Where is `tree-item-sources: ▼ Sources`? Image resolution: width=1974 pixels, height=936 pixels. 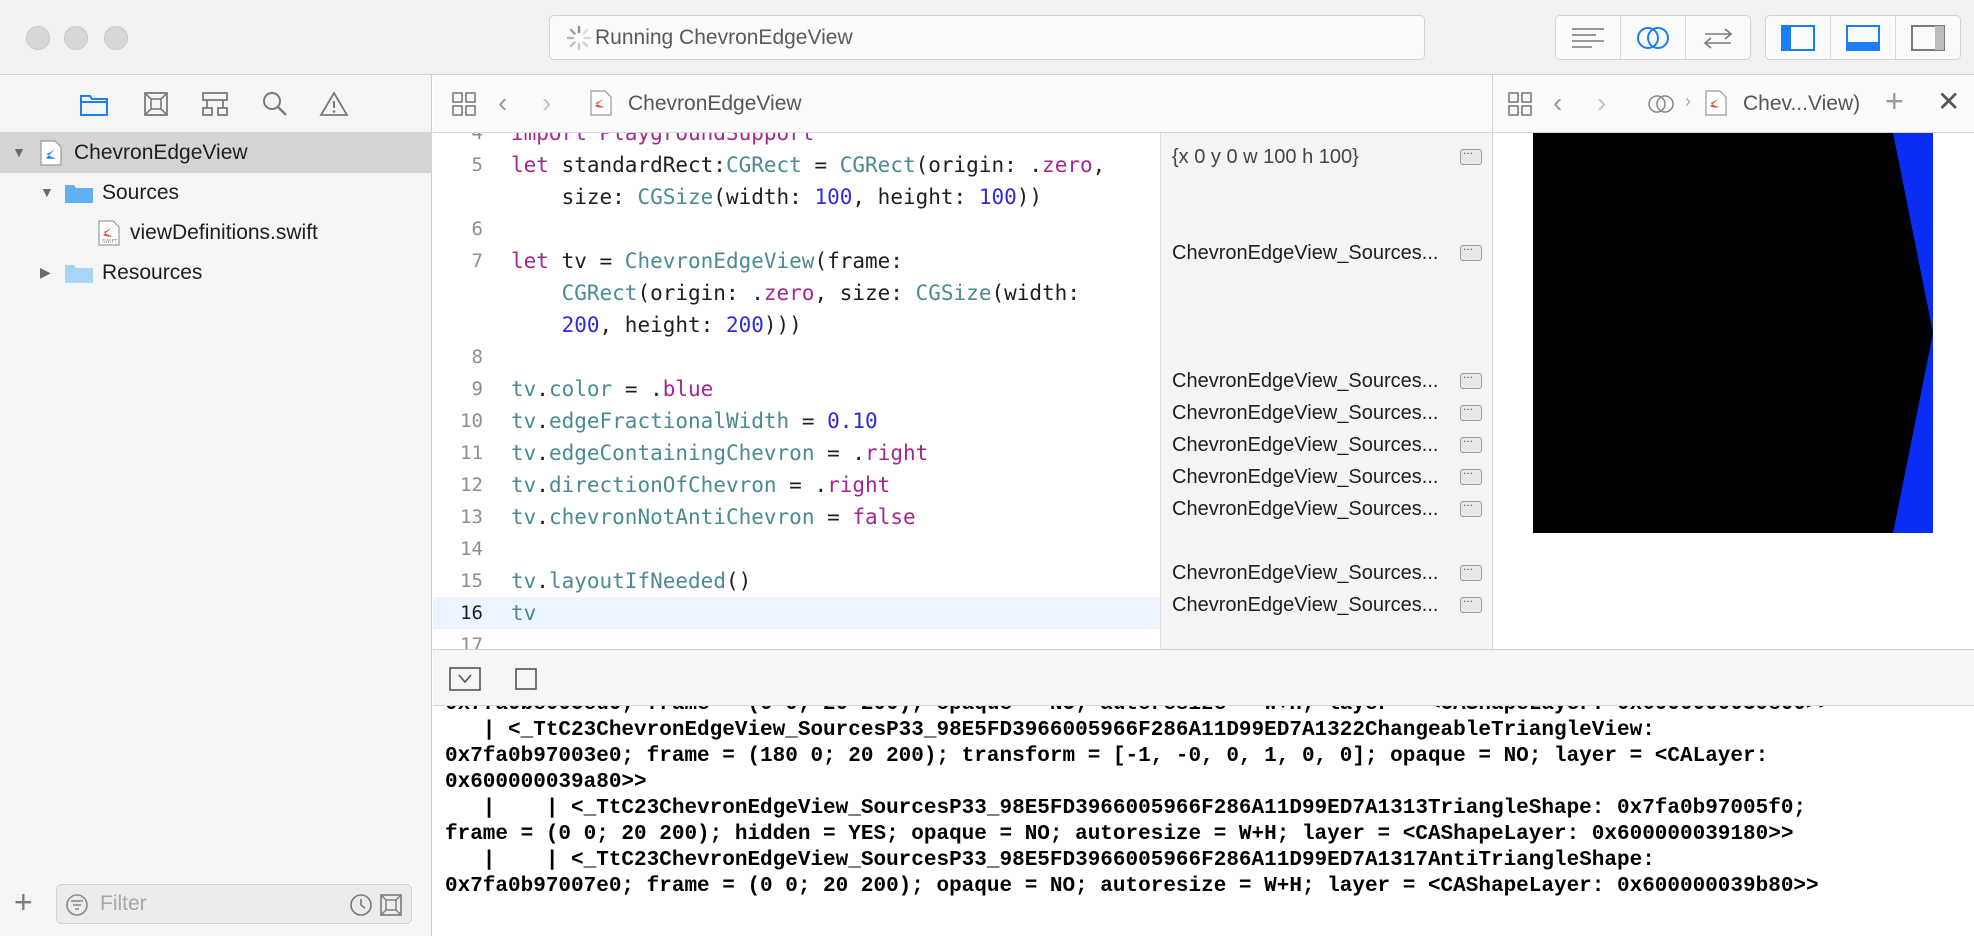
tree-item-sources: ▼ Sources is located at coordinates (216, 193).